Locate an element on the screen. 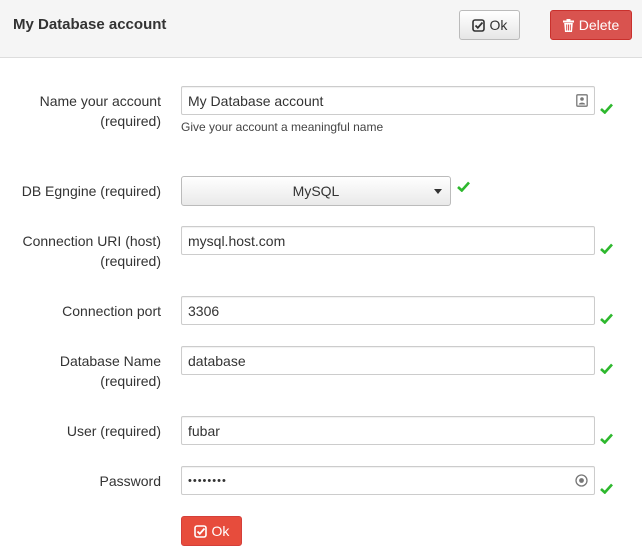  database-name-value: database is located at coordinates (217, 360).